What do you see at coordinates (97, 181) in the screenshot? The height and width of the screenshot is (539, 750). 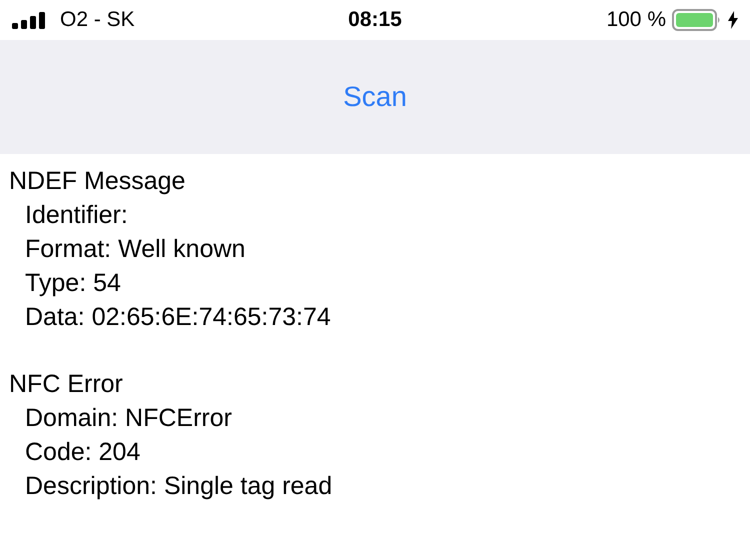 I see `section-title: NDEF Message` at bounding box center [97, 181].